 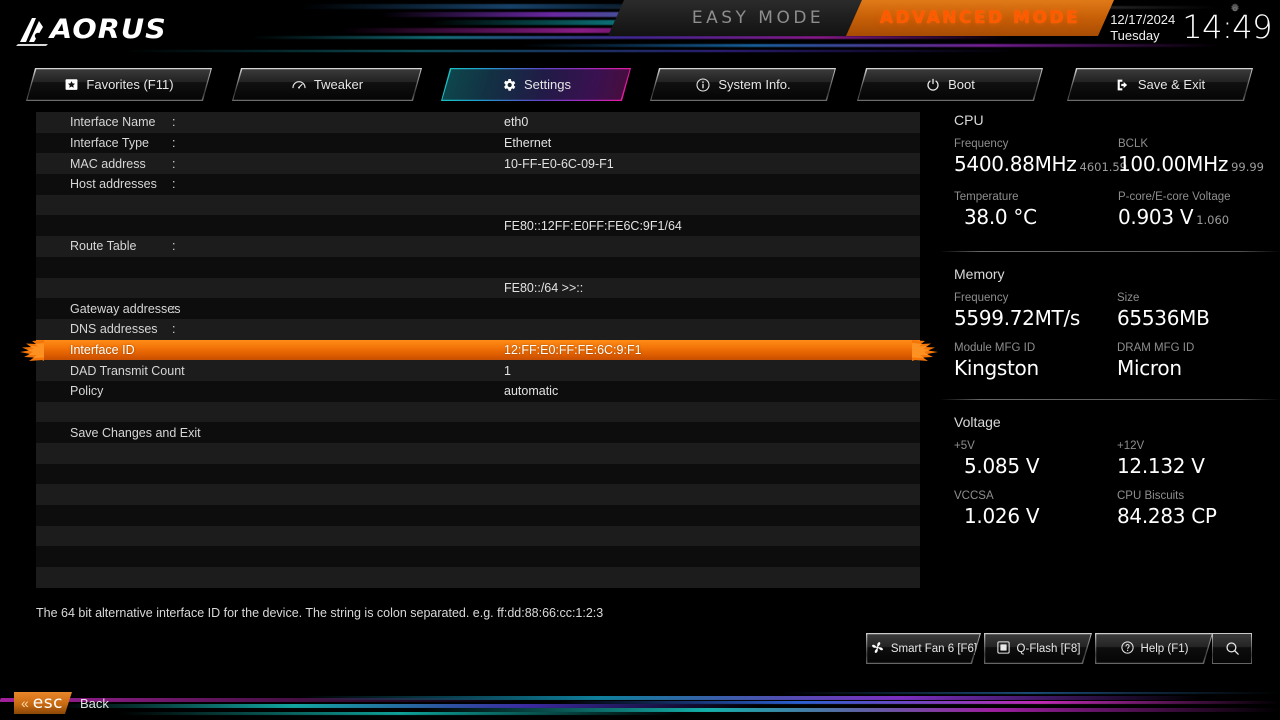 What do you see at coordinates (1035, 311) in the screenshot?
I see `sidebar-metric: Frequency 5599.72MT/s` at bounding box center [1035, 311].